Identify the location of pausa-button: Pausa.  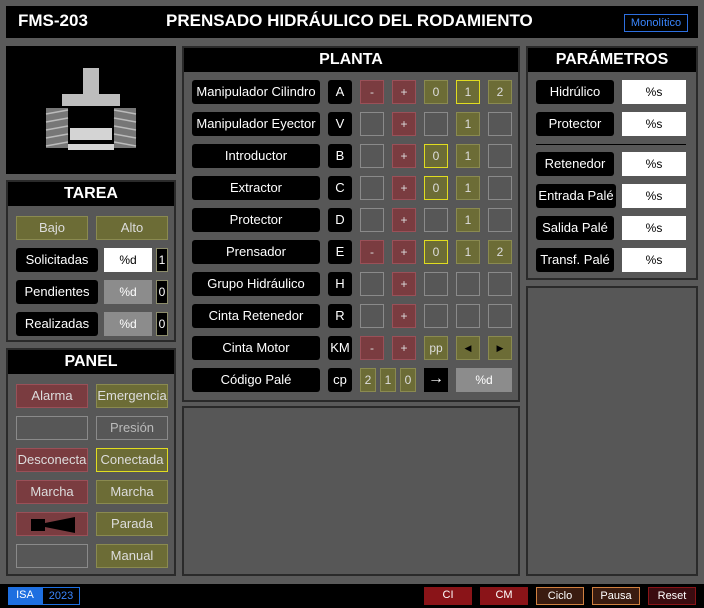
(616, 596).